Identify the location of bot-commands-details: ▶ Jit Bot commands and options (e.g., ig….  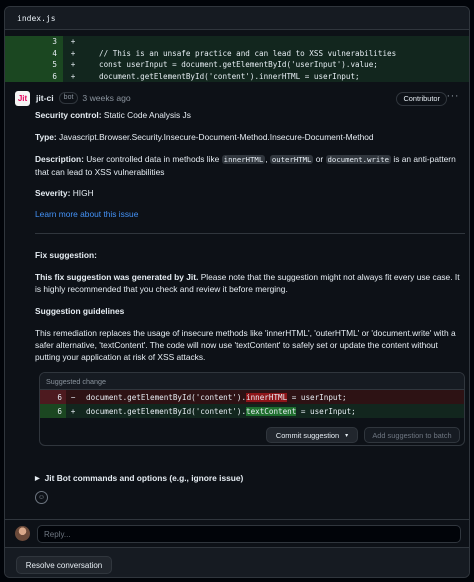
(139, 478).